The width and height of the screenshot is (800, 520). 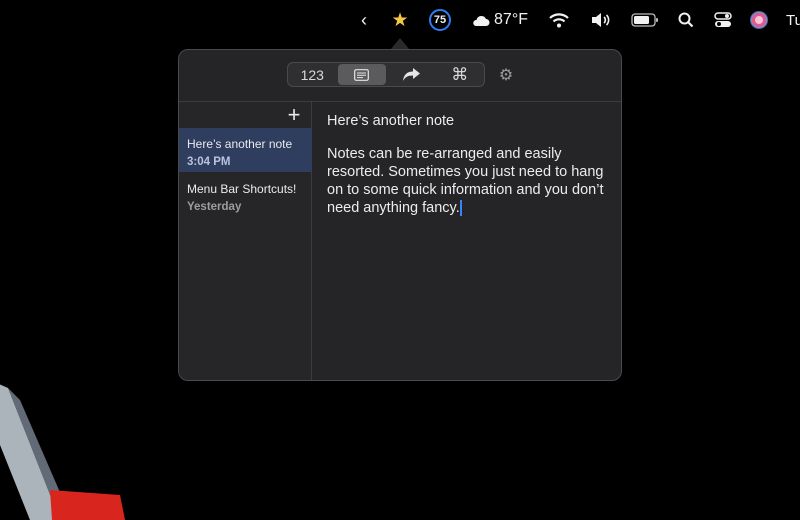 I want to click on weather-temp: 87°F, so click(x=511, y=19).